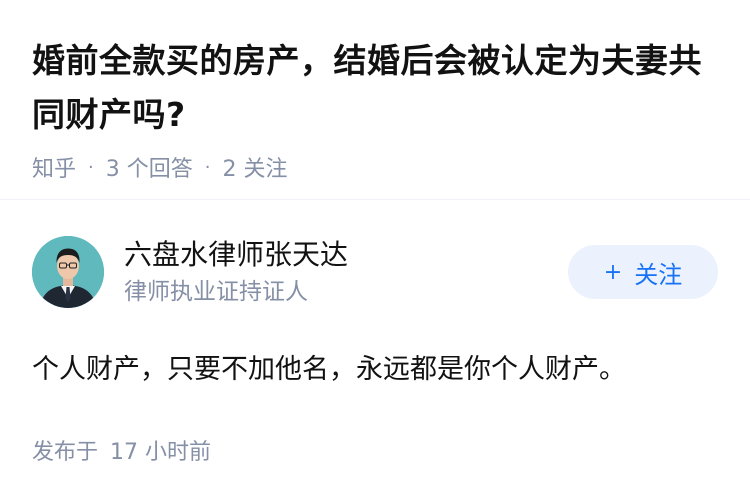  Describe the element at coordinates (54, 167) in the screenshot. I see `source-label: 知乎` at that location.